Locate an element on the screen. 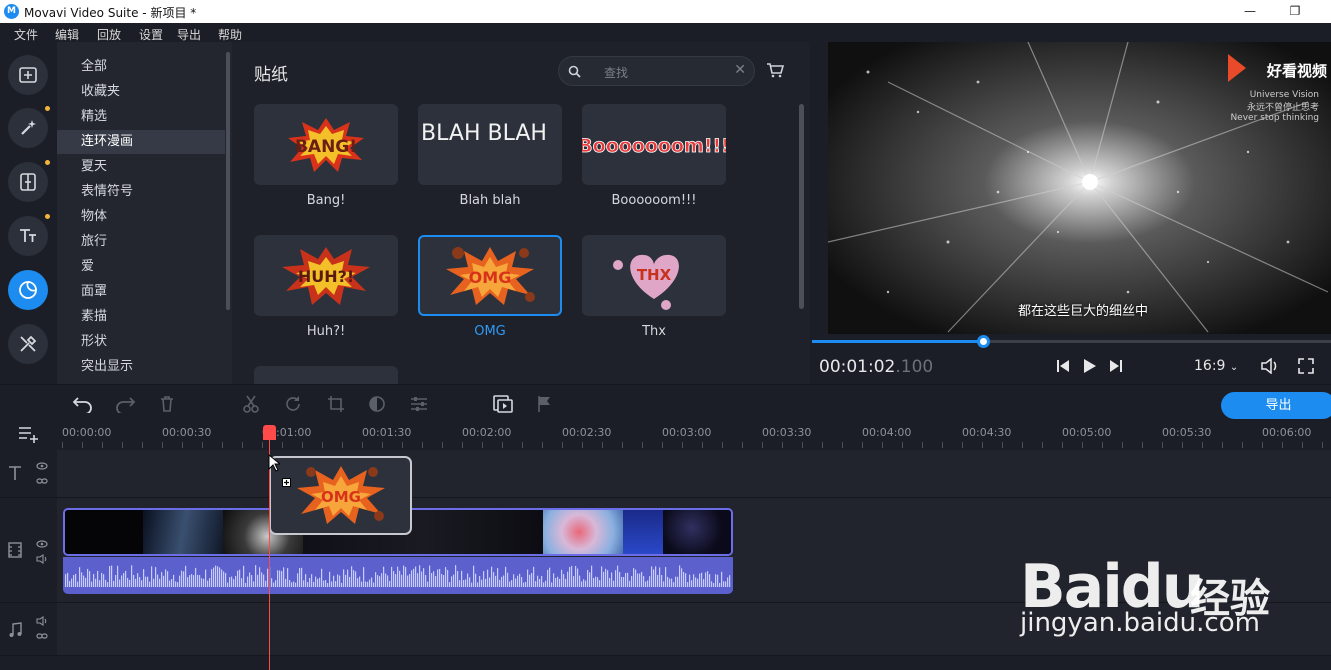 The image size is (1331, 670). more-tools-button is located at coordinates (28, 344).